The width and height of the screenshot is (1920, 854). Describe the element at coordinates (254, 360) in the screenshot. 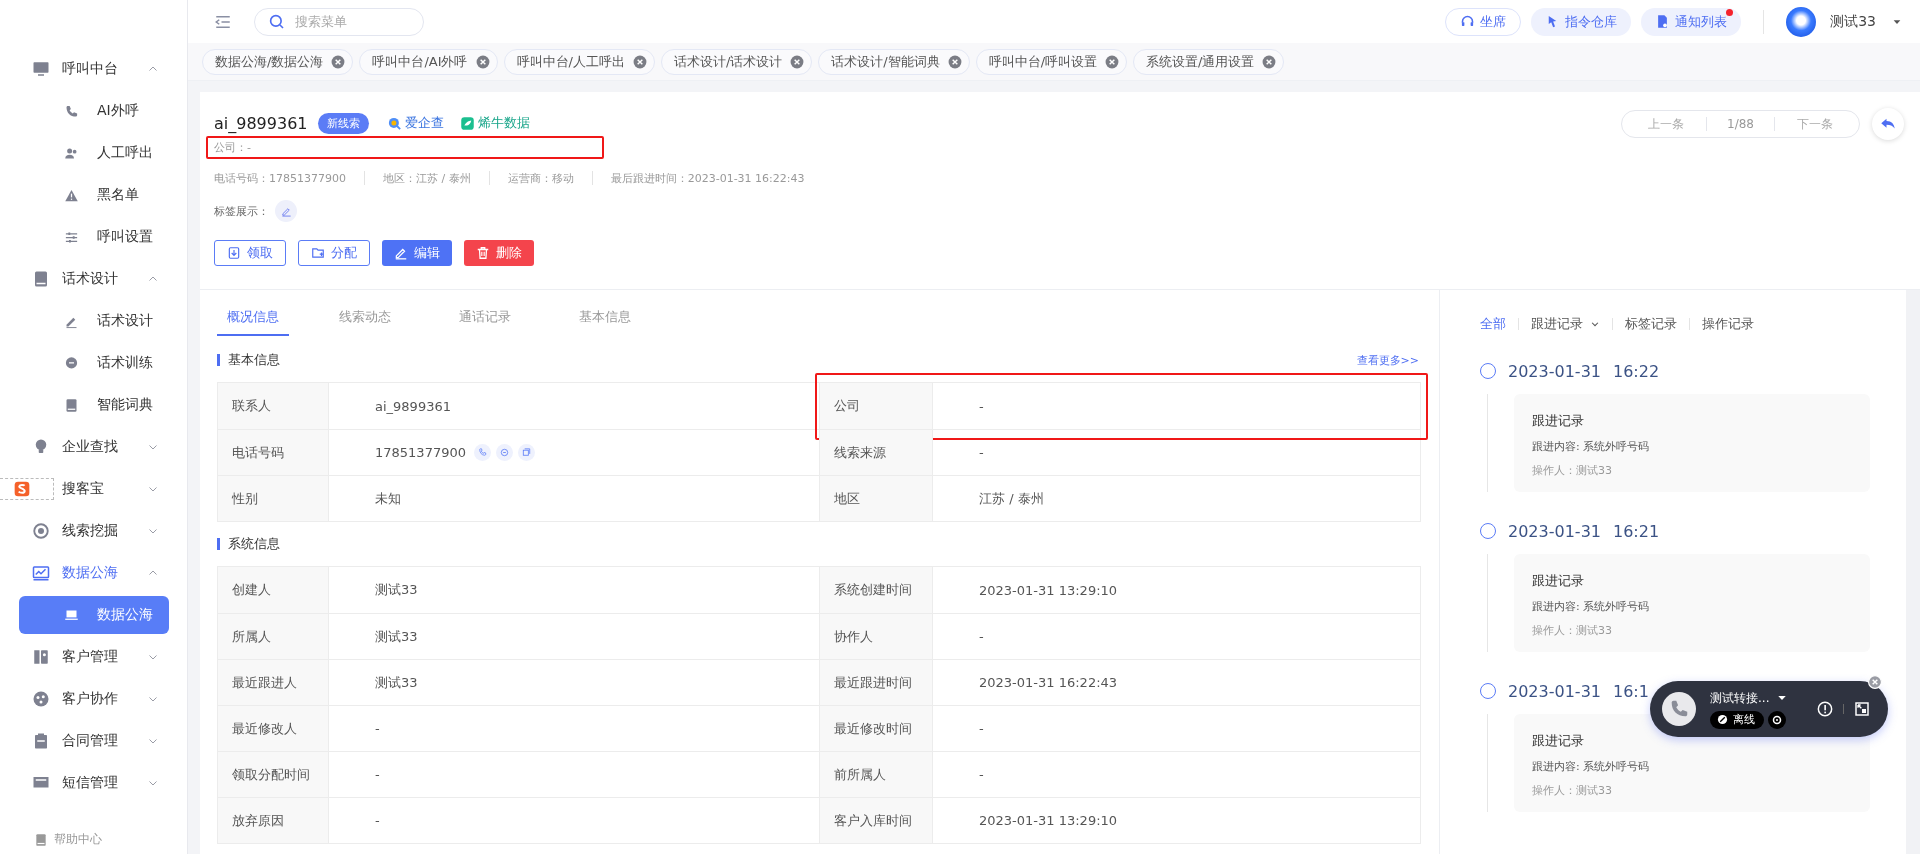

I see `section-title: 基本信息` at that location.